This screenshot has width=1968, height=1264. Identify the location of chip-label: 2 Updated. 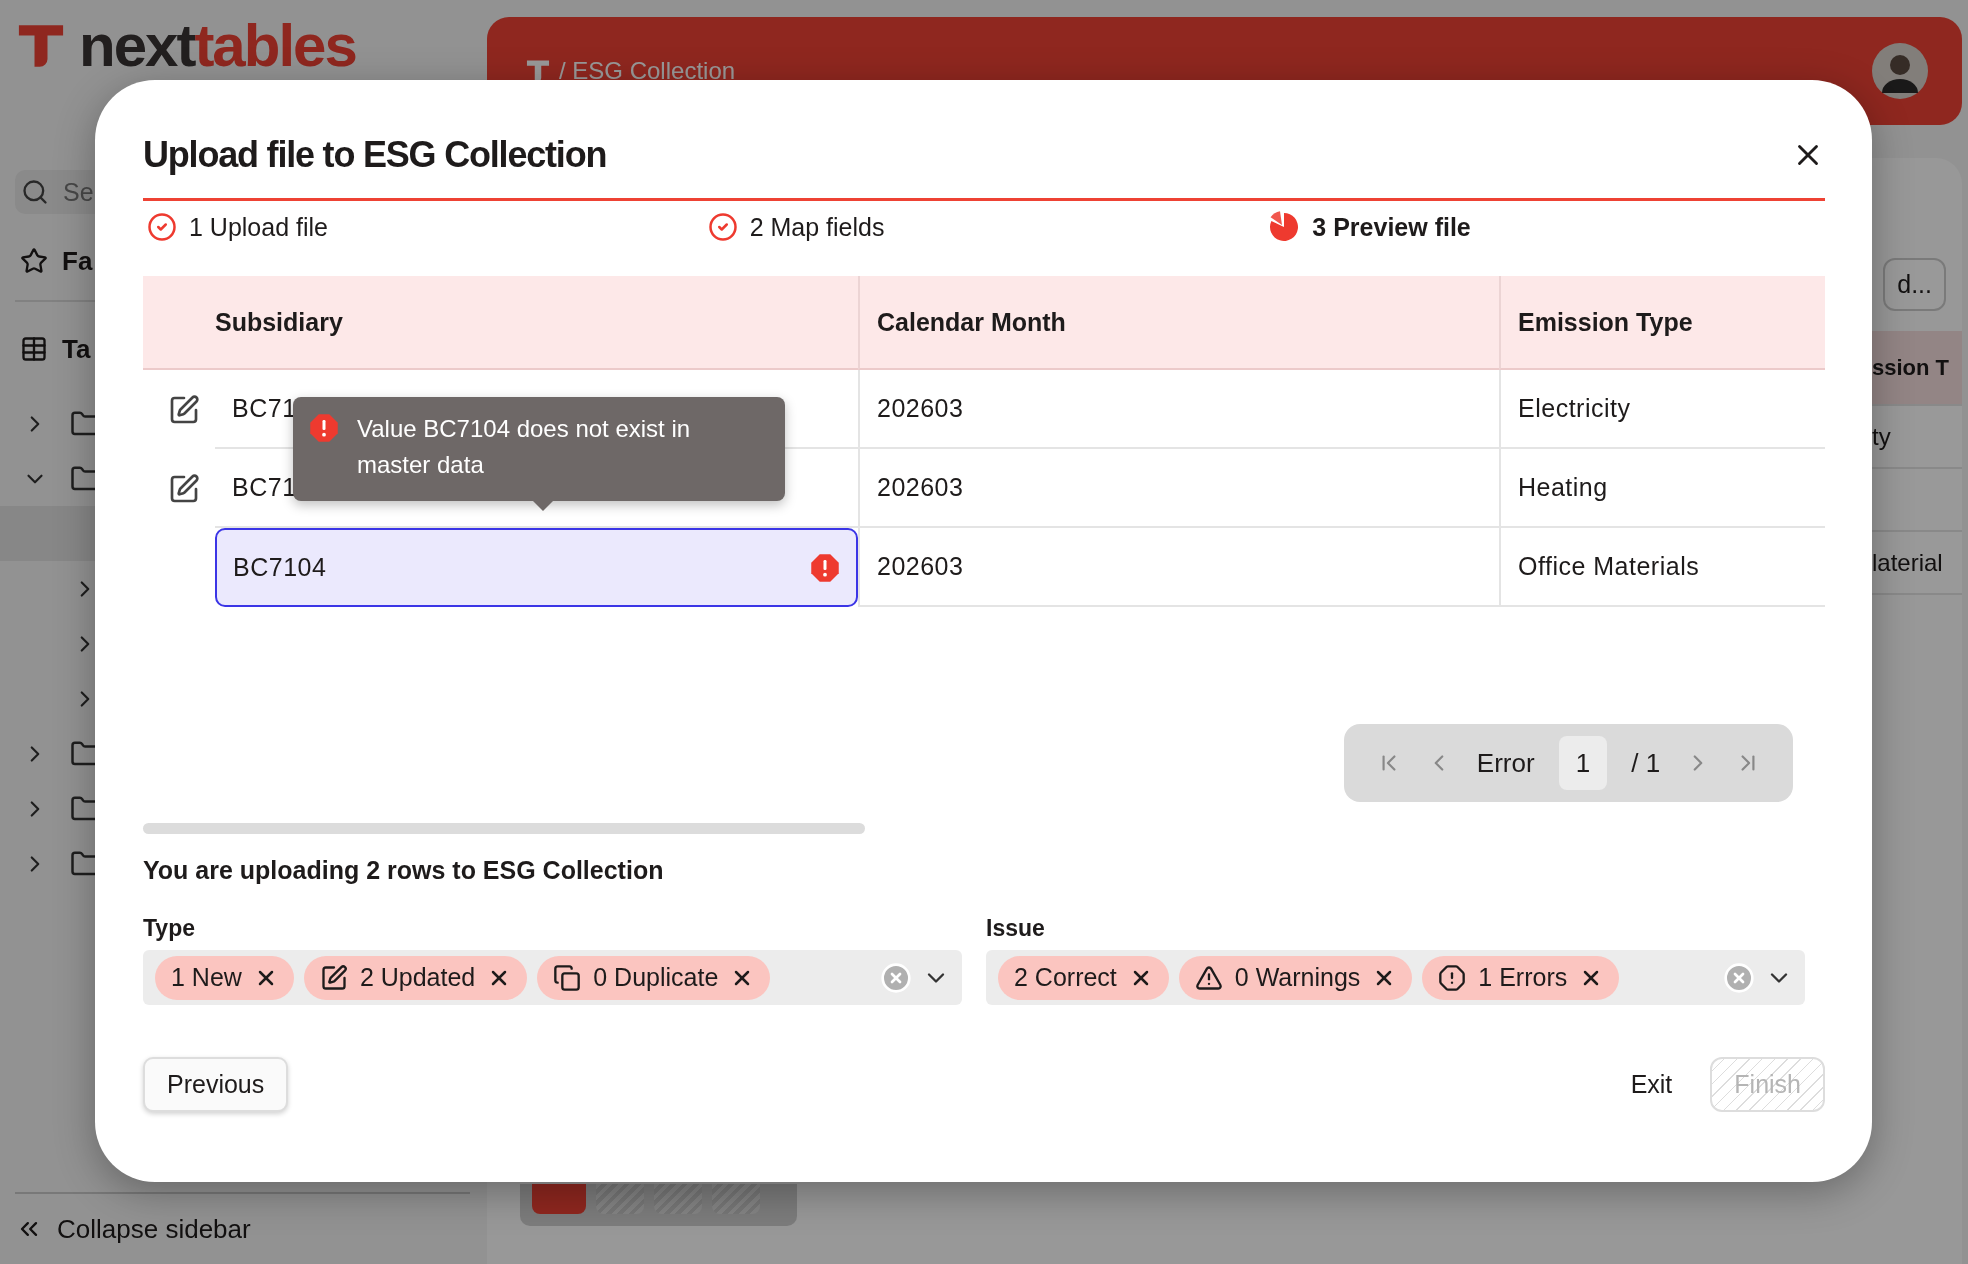
(417, 977).